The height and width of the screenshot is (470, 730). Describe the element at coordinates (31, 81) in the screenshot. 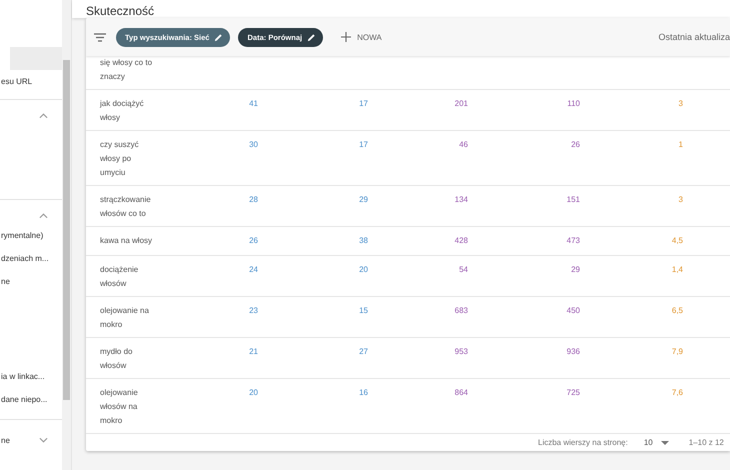

I see `sidebar-item: esu URL` at that location.